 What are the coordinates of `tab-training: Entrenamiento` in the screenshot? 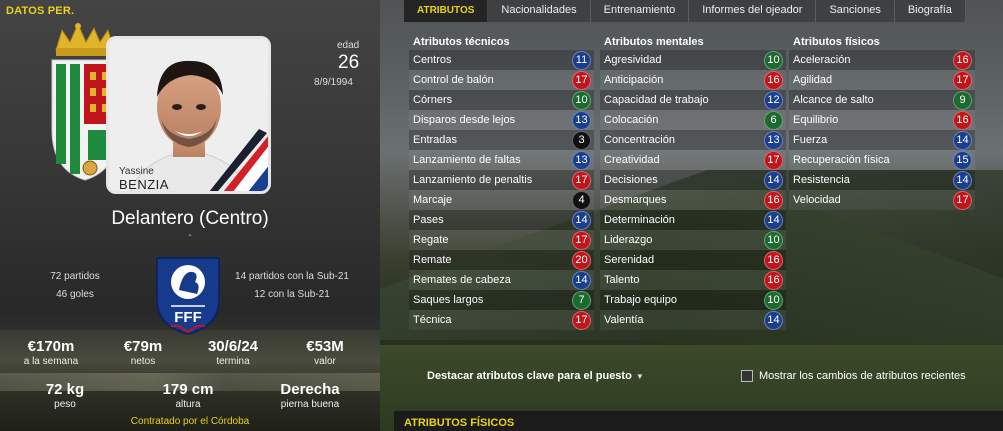 It's located at (640, 11).